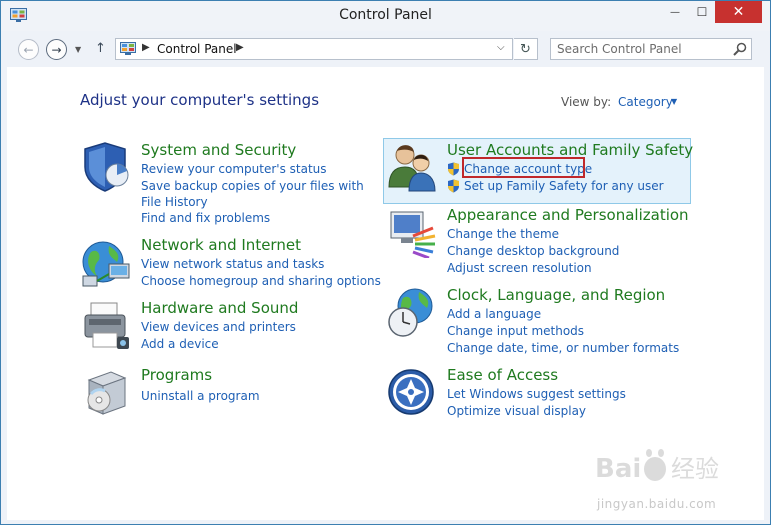 This screenshot has width=771, height=525. What do you see at coordinates (314, 49) in the screenshot?
I see `address-bar: ▶ Control Panel ▶ ⌵` at bounding box center [314, 49].